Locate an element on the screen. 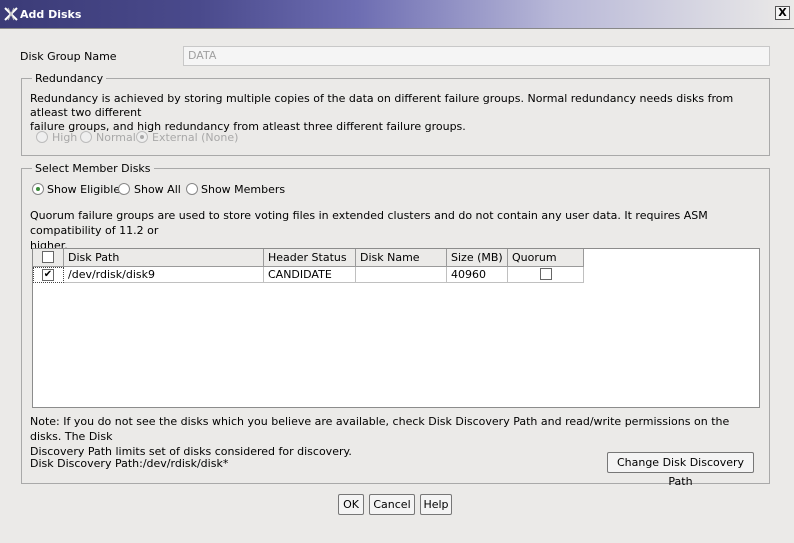 The image size is (794, 543). radio-show-all-label: Show All is located at coordinates (157, 189).